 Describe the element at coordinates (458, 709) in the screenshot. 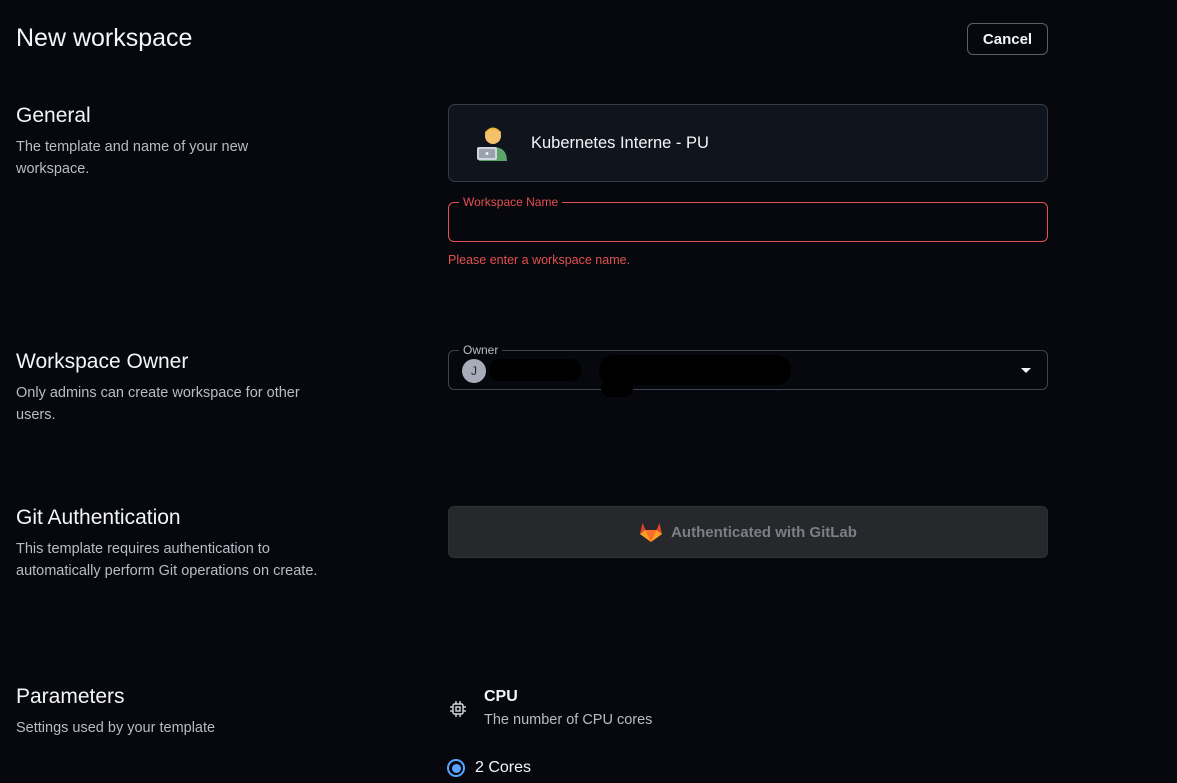

I see `cpu-icon` at that location.